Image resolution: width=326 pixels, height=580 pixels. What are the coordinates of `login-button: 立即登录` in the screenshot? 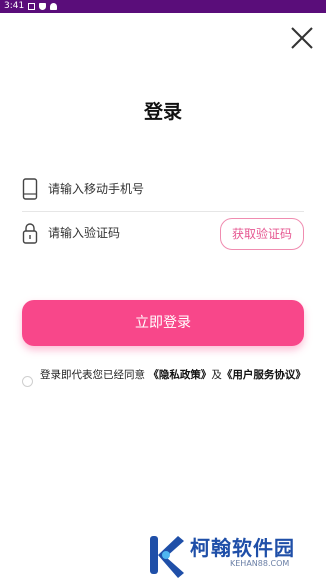 It's located at (163, 323).